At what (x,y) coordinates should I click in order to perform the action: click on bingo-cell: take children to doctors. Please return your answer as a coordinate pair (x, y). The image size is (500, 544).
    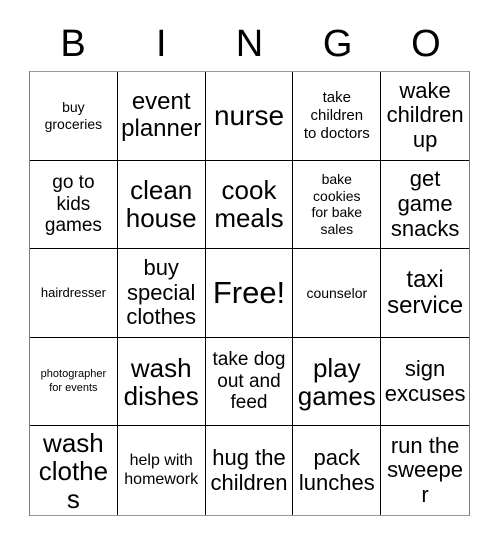
    Looking at the image, I should click on (337, 116).